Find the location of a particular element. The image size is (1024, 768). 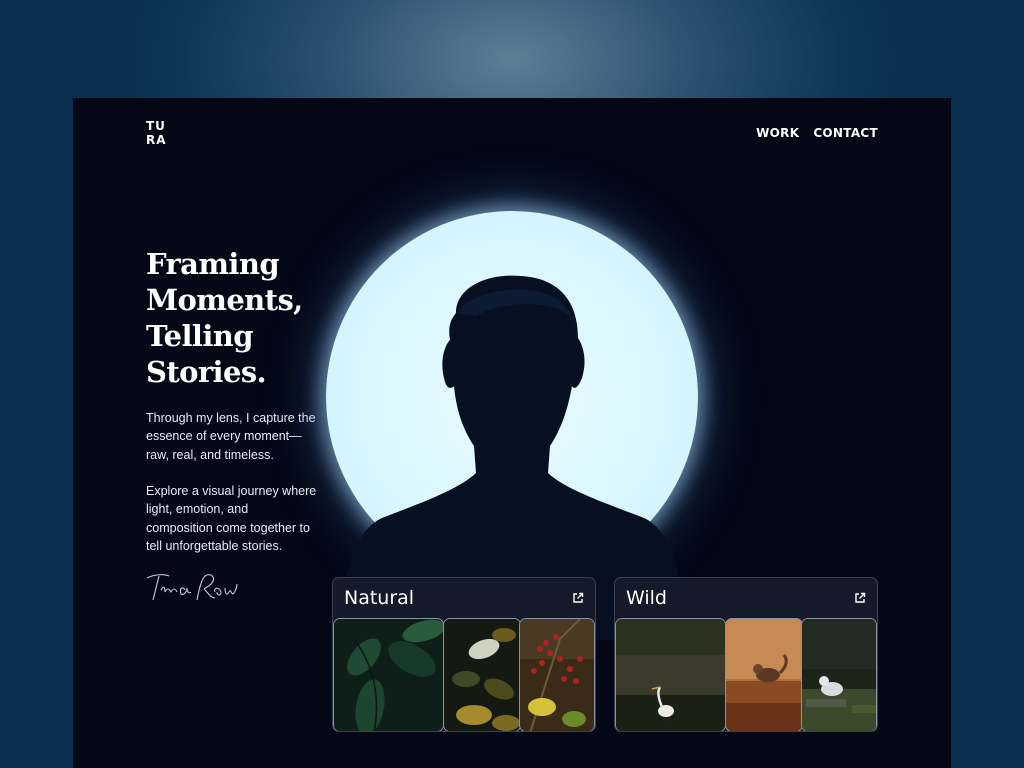

card-header: Wild is located at coordinates (746, 598).